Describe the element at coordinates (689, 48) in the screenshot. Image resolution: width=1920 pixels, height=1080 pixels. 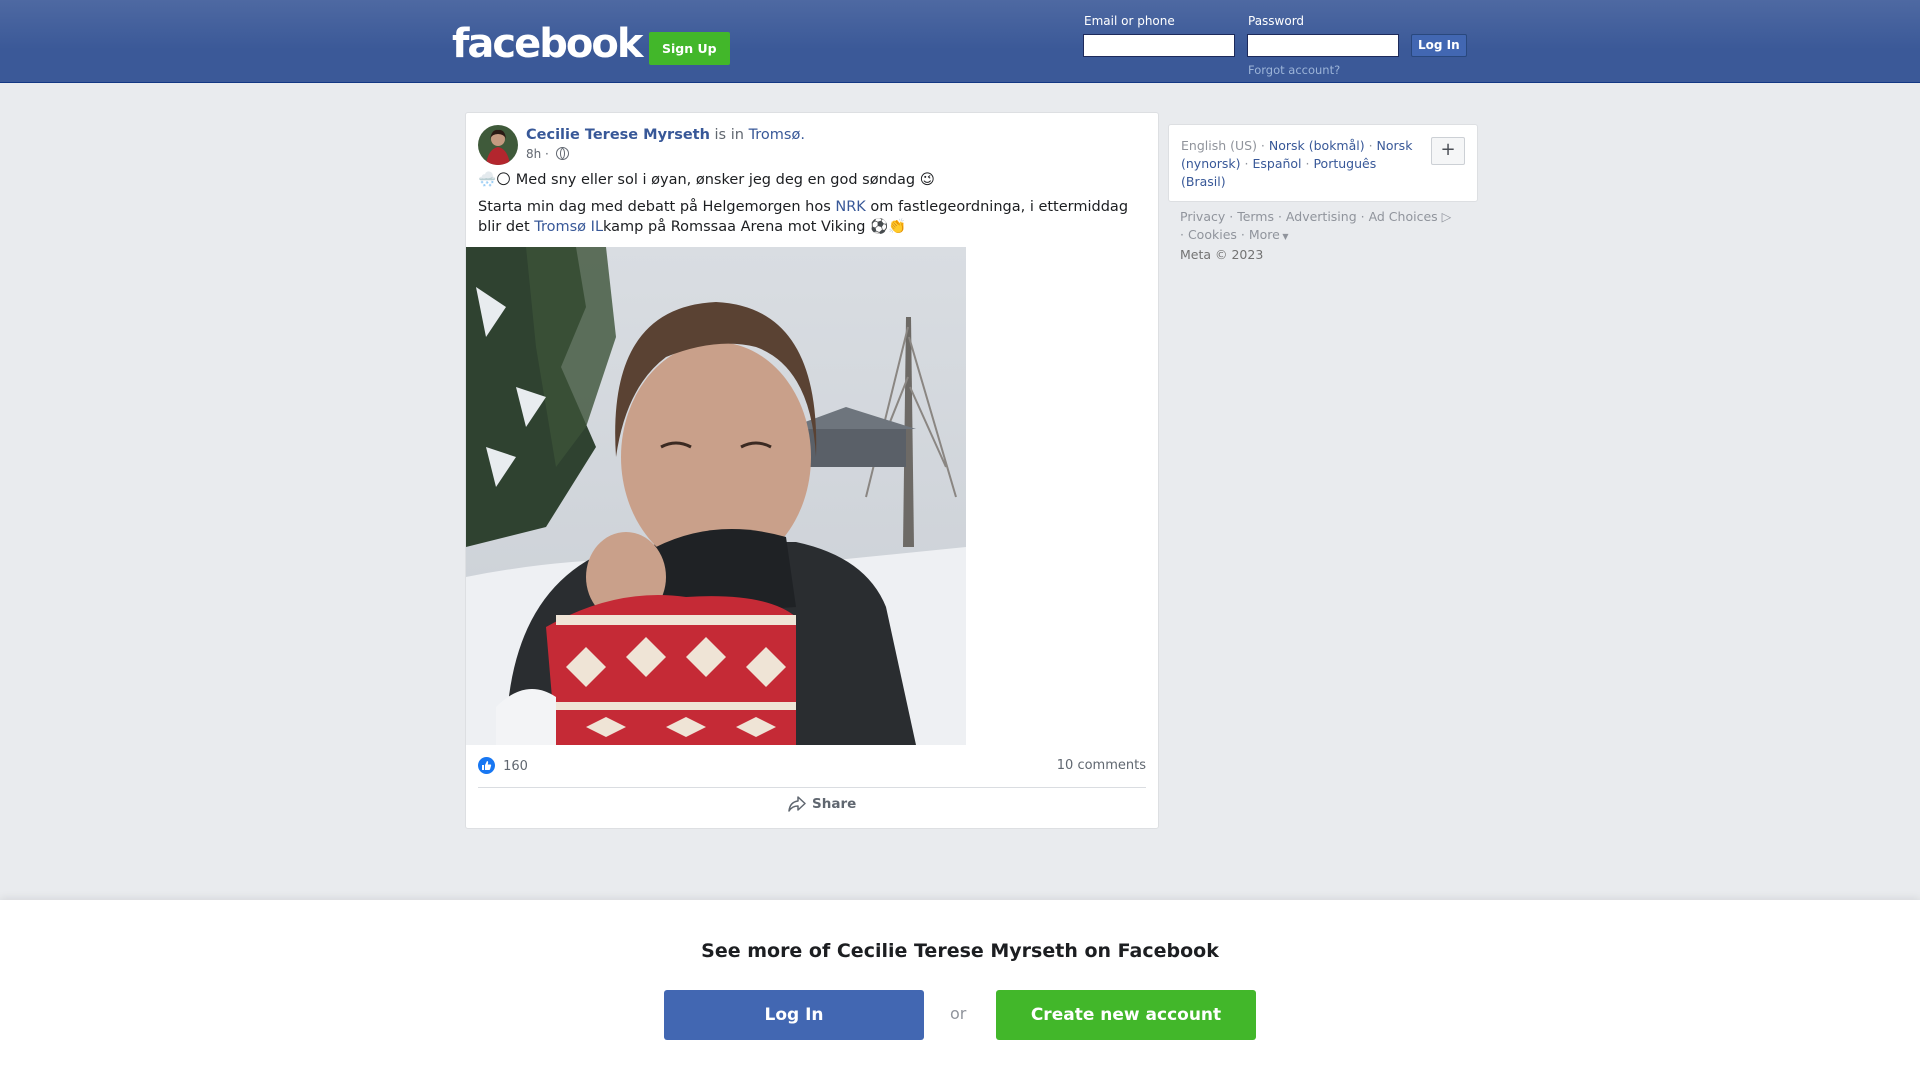
I see `sign-up-button: Sign Up` at that location.